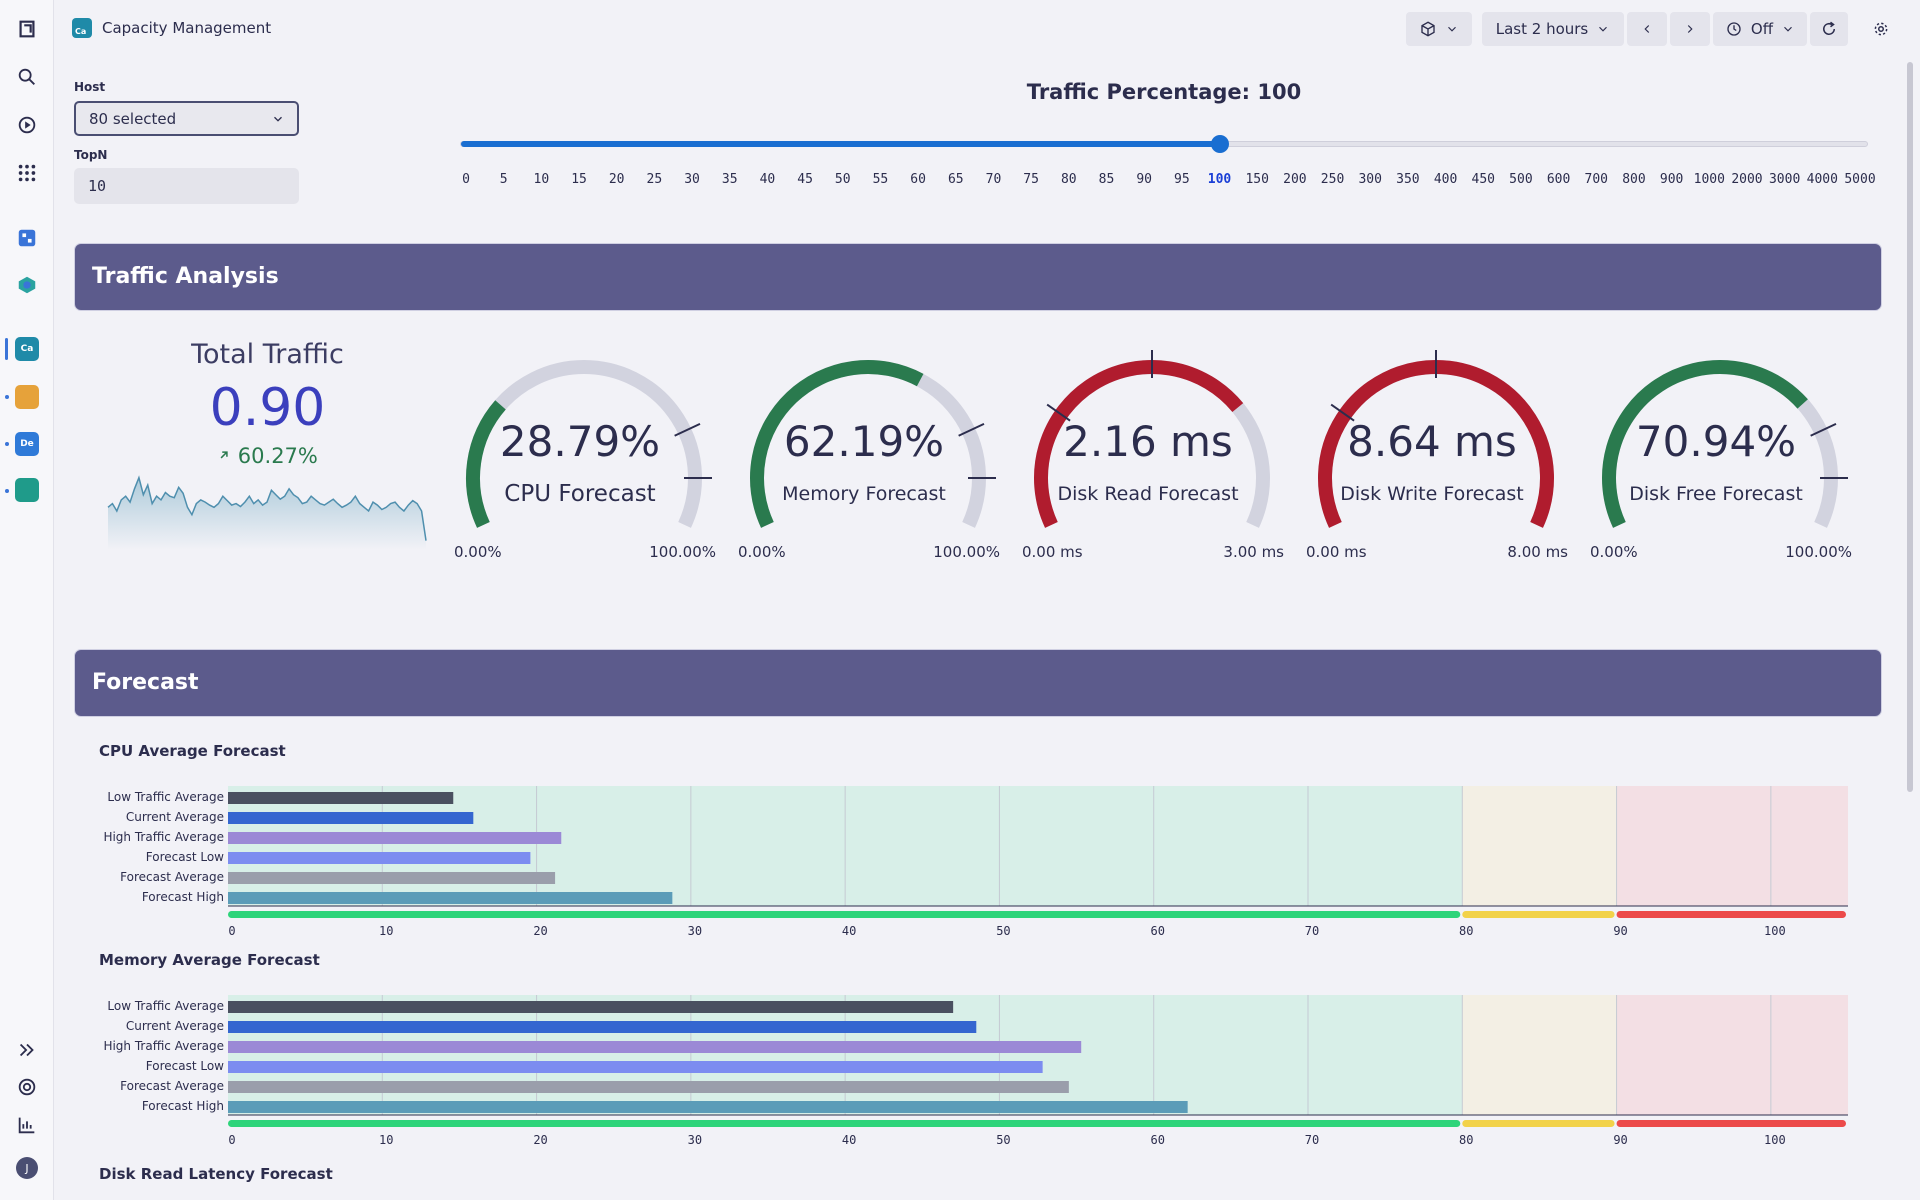 The height and width of the screenshot is (1200, 1920). Describe the element at coordinates (580, 441) in the screenshot. I see `cpu-gauge-value: 28.79%` at that location.